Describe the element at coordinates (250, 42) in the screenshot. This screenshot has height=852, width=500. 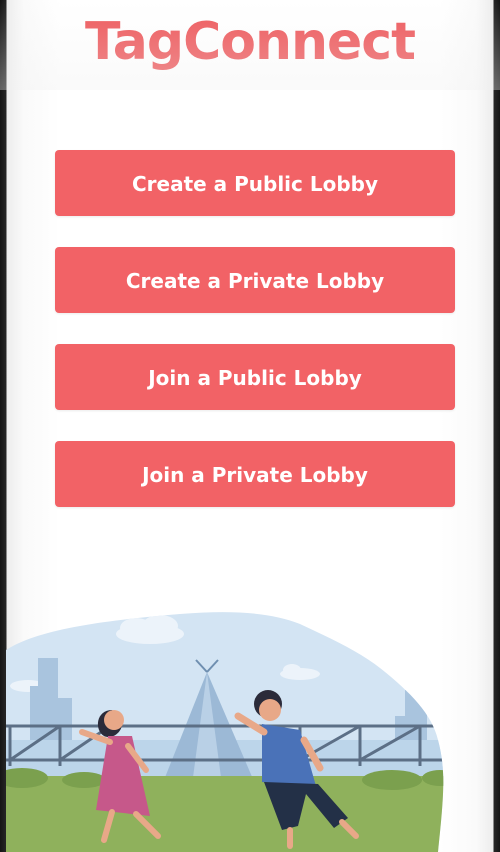
I see `app-title: TagConnect` at that location.